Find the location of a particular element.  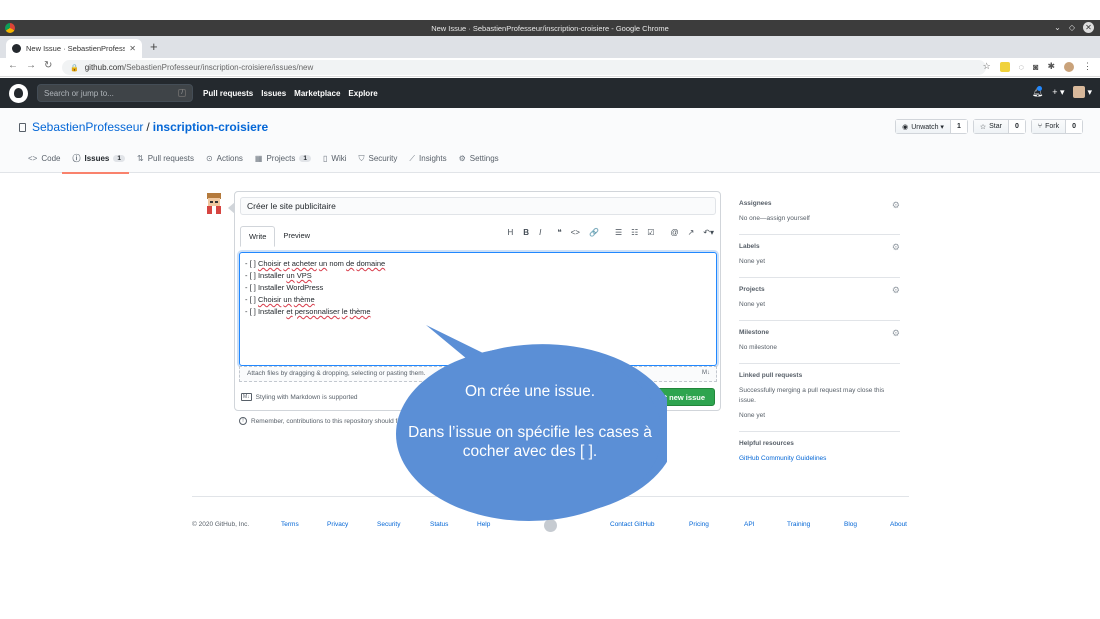

labels-heading: Labels is located at coordinates (819, 246).